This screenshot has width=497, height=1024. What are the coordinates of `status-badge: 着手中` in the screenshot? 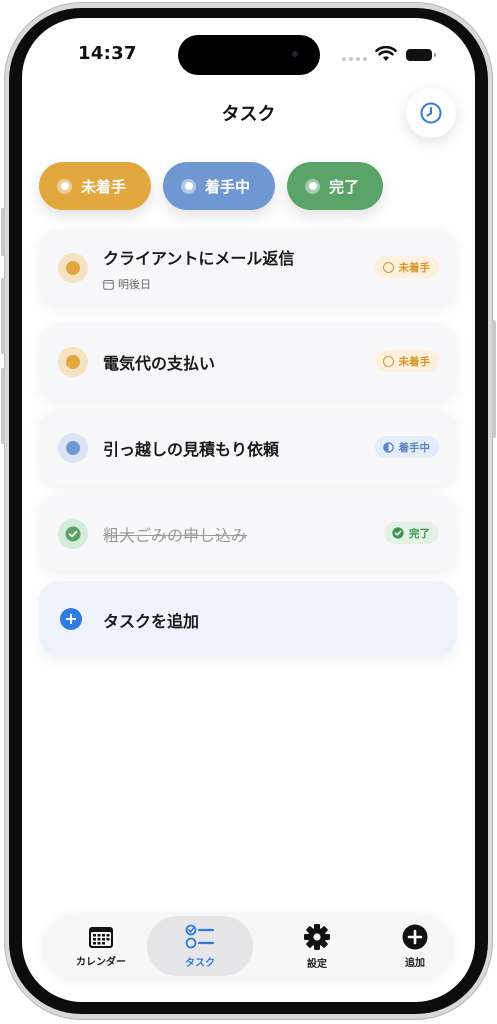 It's located at (406, 447).